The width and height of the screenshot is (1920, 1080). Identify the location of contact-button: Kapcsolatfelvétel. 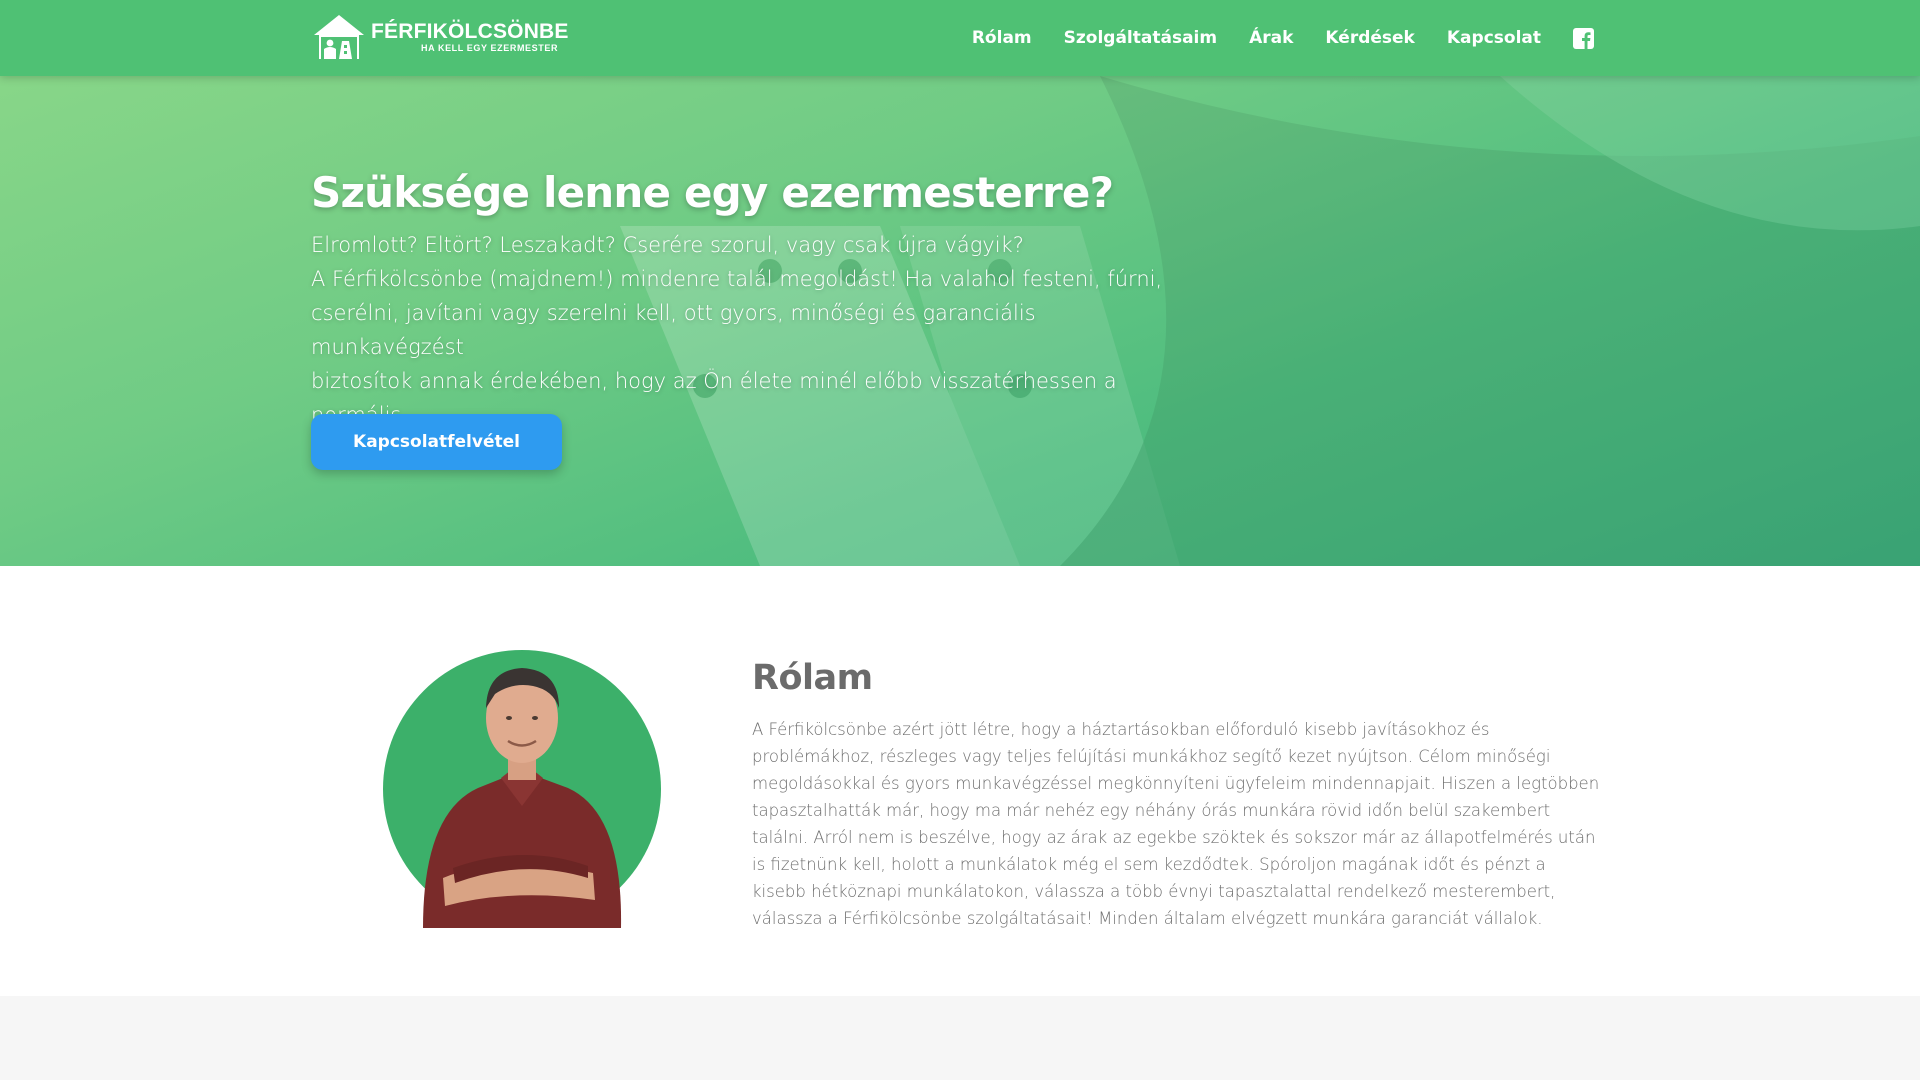
(436, 442).